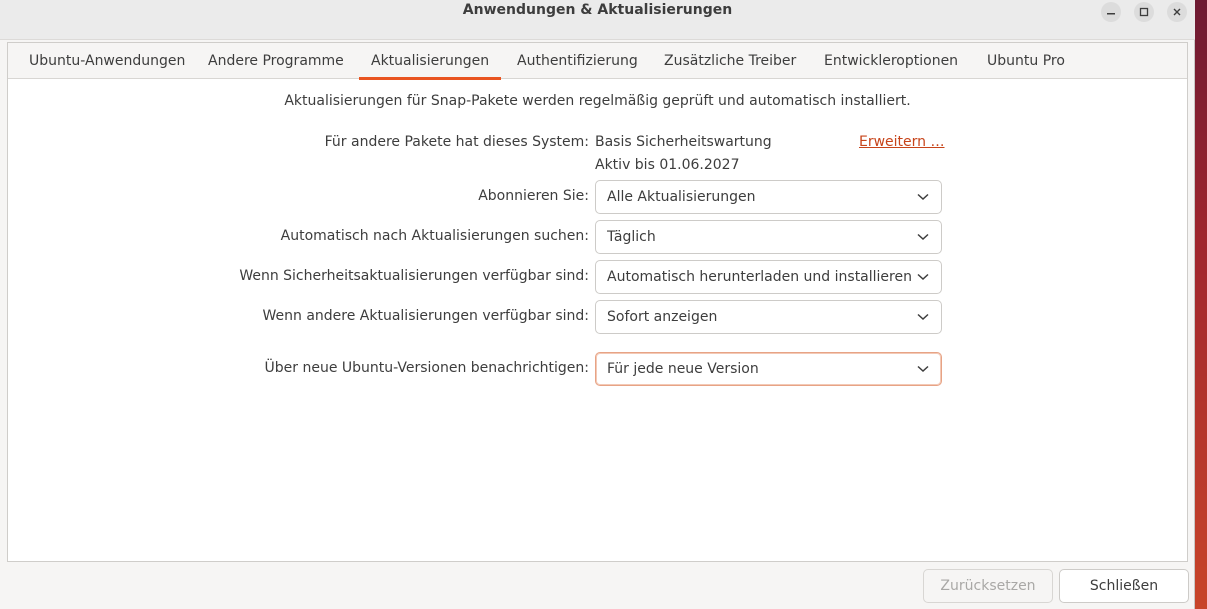 The image size is (1207, 609). I want to click on tab-ubuntu-pro: Ubuntu Pro, so click(1026, 61).